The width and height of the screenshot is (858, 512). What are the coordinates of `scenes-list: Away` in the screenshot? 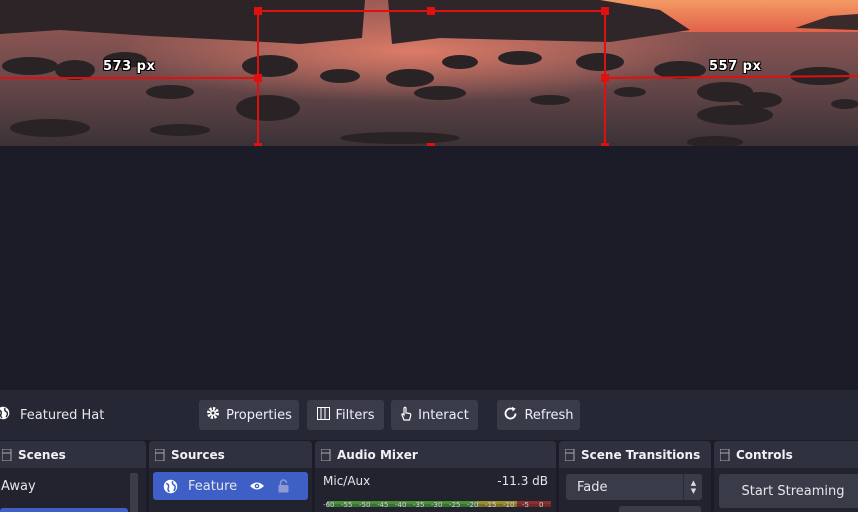 It's located at (73, 490).